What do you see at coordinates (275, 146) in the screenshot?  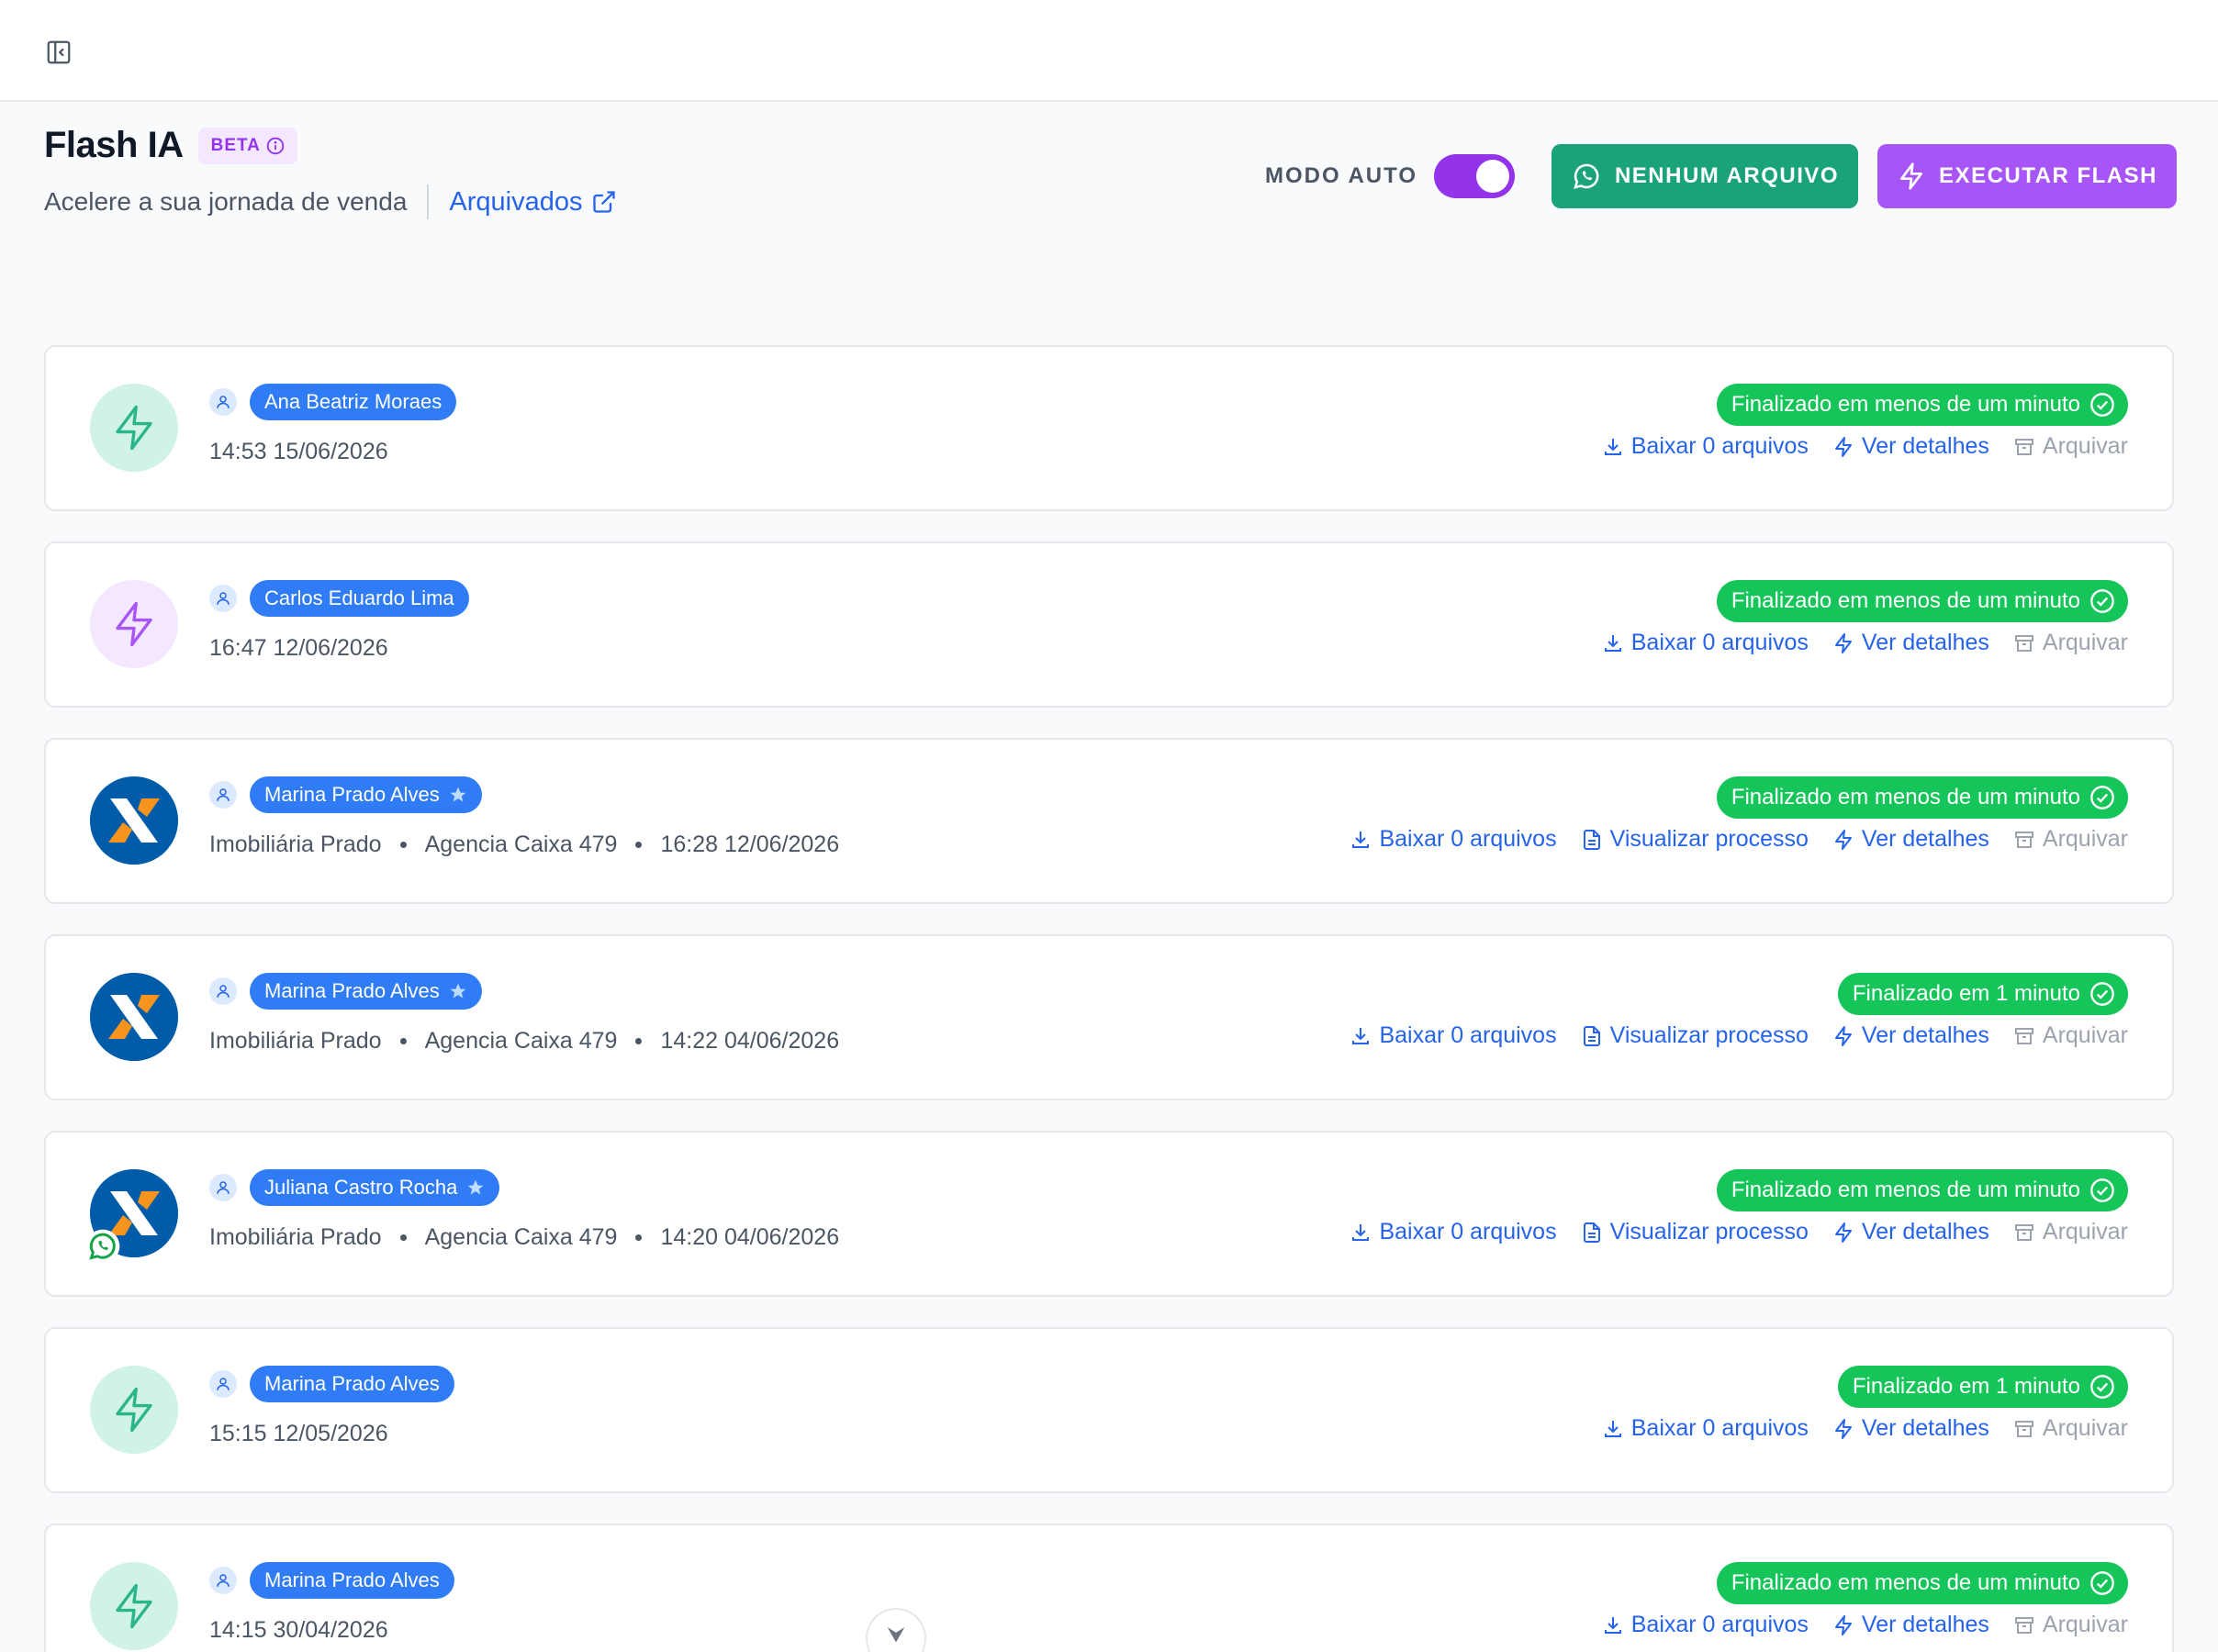 I see `info-icon` at bounding box center [275, 146].